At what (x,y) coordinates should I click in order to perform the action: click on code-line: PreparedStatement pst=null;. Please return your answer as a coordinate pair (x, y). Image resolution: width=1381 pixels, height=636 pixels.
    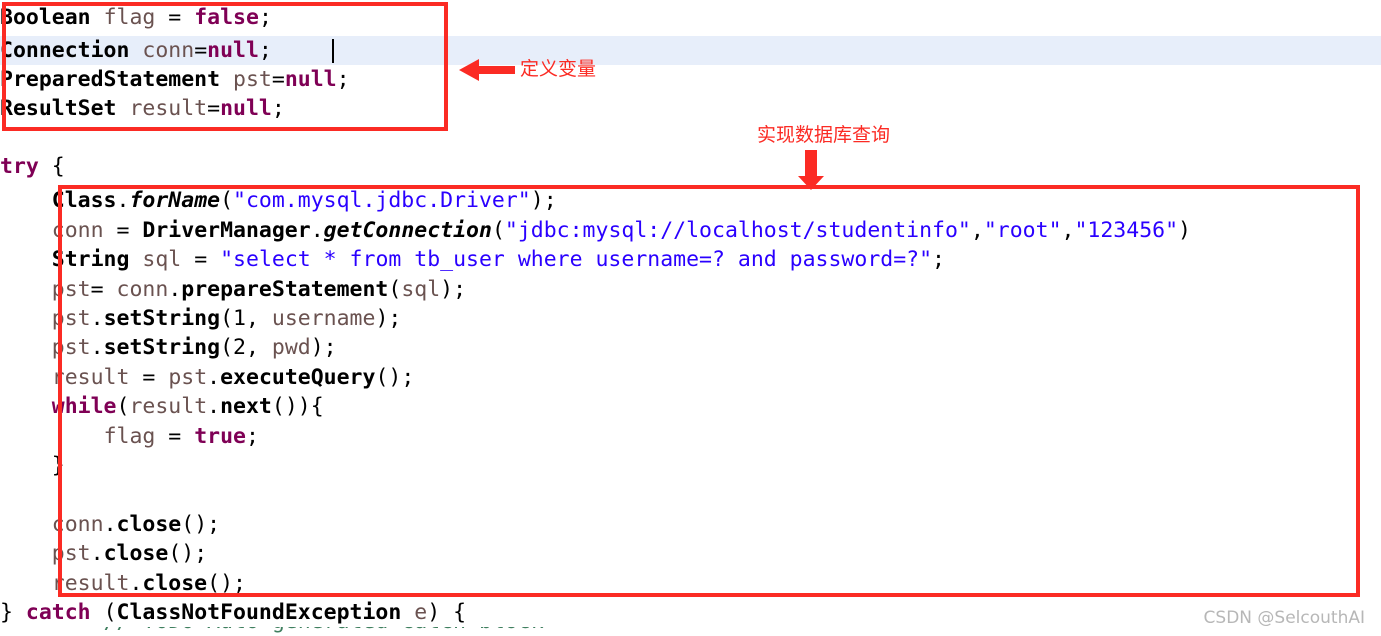
    Looking at the image, I should click on (690, 79).